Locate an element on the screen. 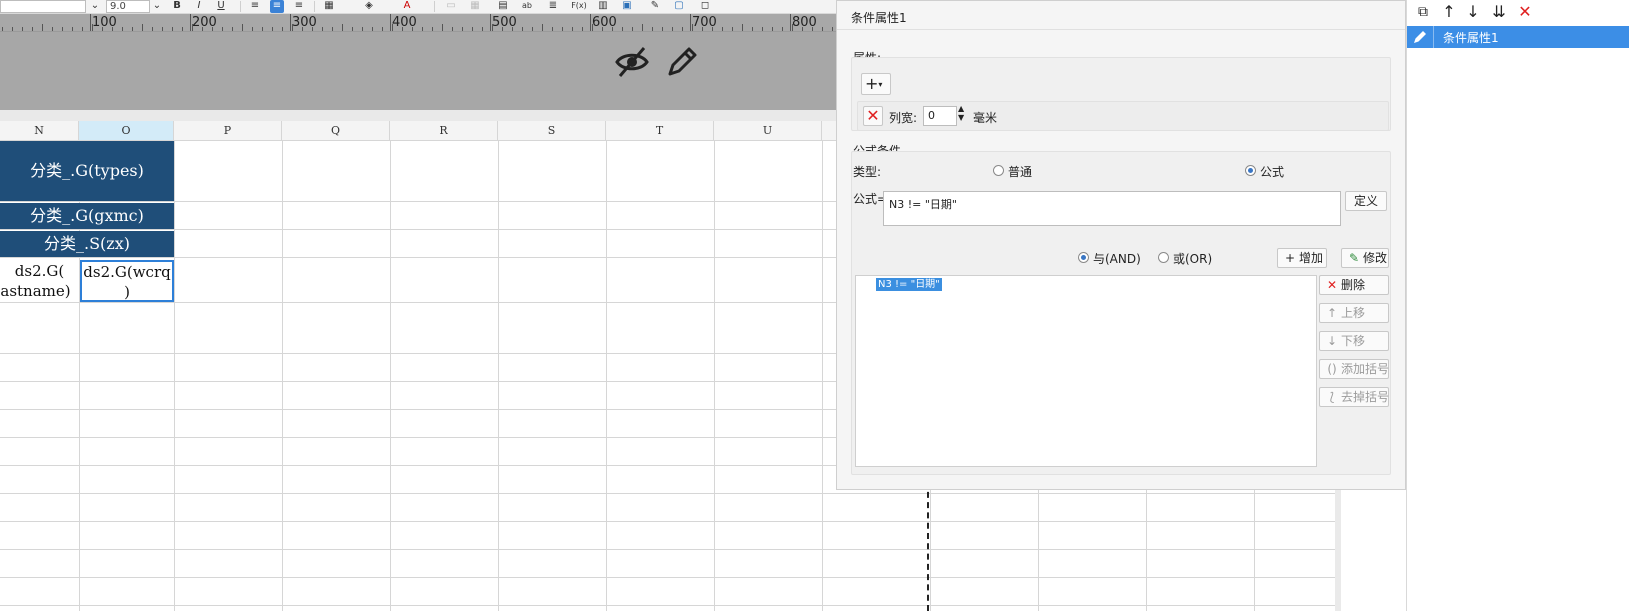 The image size is (1641, 611). add-bracket-button: () 添加括号 is located at coordinates (1354, 369).